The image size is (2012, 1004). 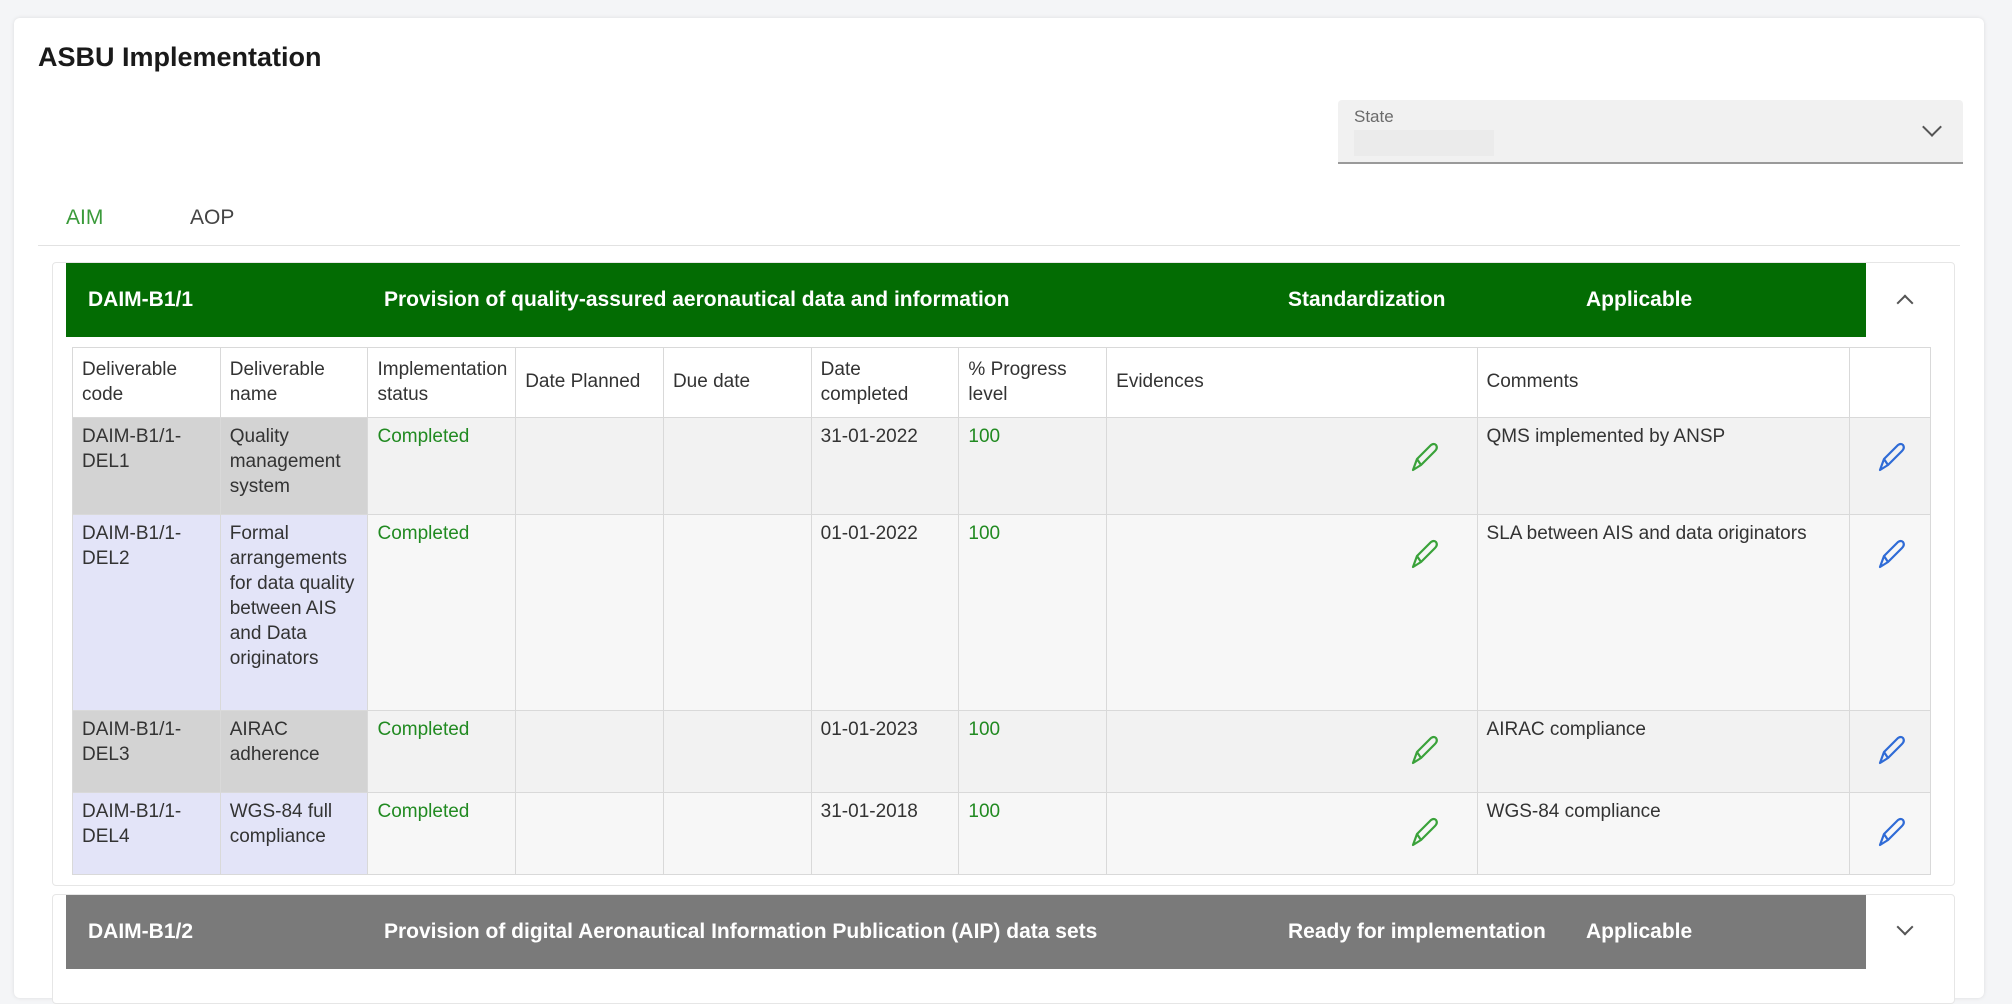 What do you see at coordinates (141, 299) in the screenshot?
I see `element-code: DAIM-B1/1` at bounding box center [141, 299].